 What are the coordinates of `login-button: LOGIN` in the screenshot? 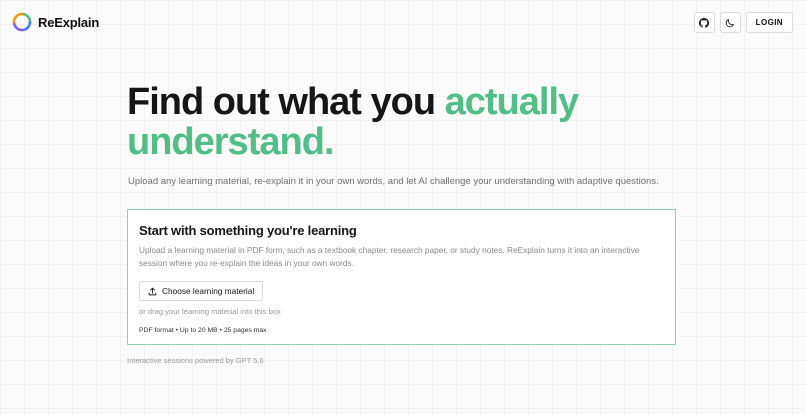 It's located at (769, 22).